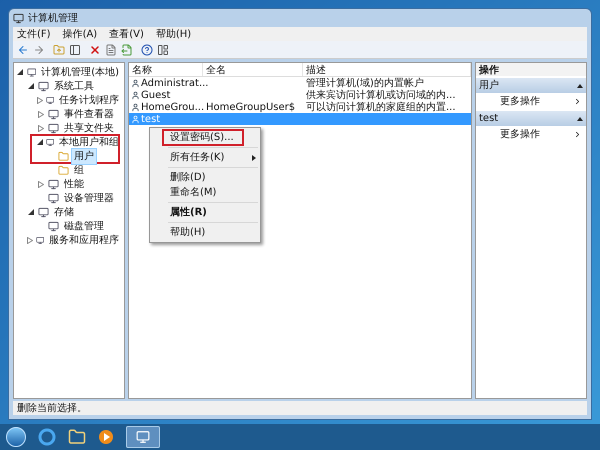  Describe the element at coordinates (80, 34) in the screenshot. I see `menu-item: 操作(A)` at that location.